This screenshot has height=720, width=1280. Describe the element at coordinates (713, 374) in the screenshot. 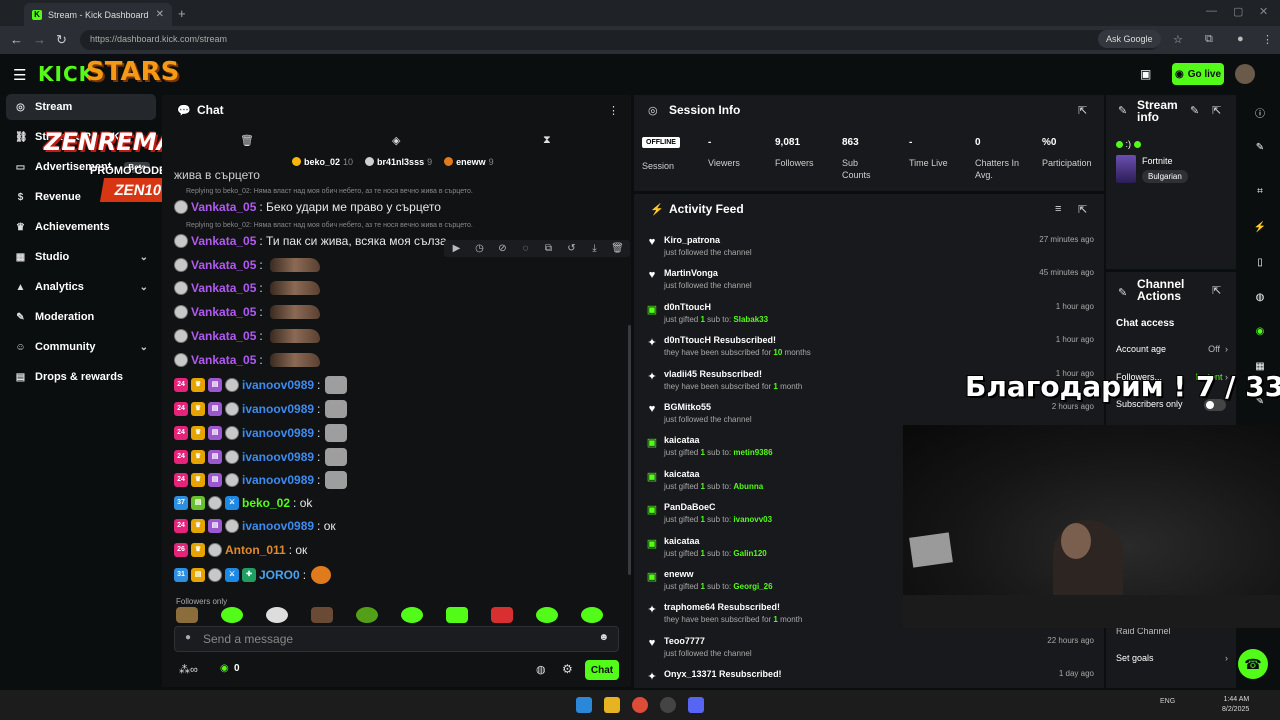

I see `activity-name: vladii45 Resubscribed!` at that location.